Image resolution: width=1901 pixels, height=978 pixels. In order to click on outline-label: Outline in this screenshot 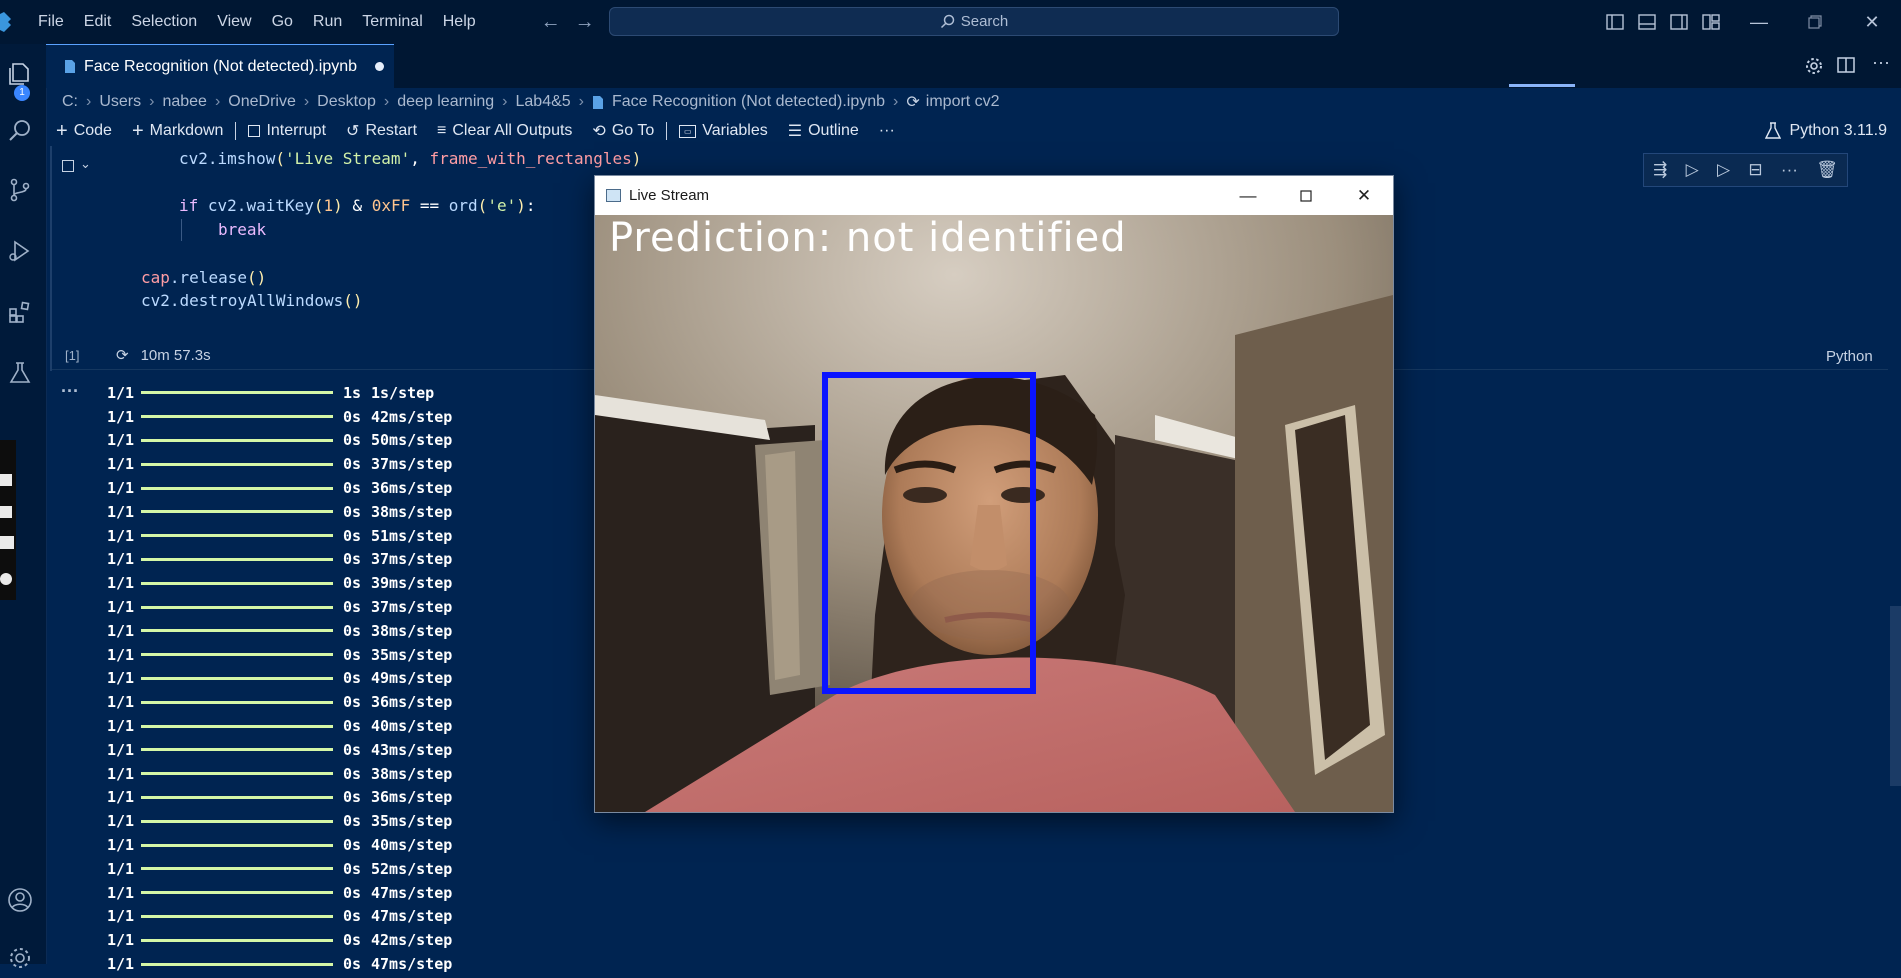, I will do `click(833, 130)`.